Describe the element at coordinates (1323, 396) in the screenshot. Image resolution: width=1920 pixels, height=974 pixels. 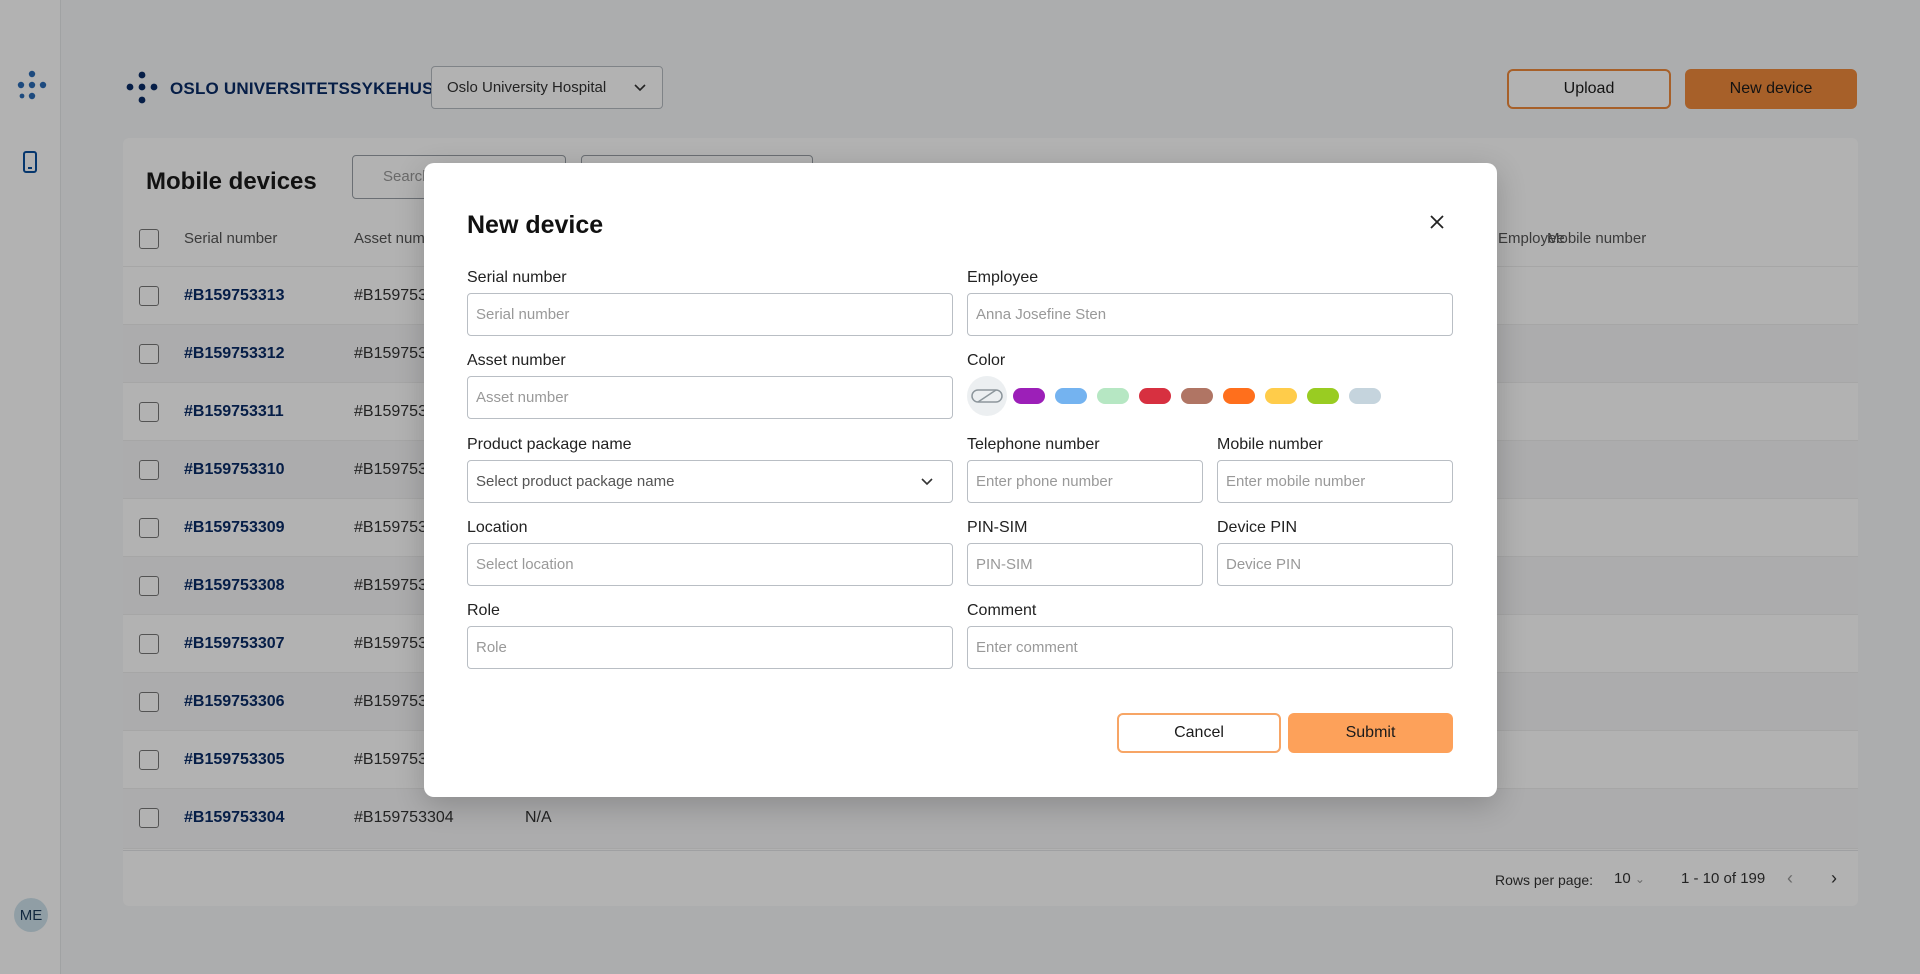
I see `color-swatch-green` at that location.